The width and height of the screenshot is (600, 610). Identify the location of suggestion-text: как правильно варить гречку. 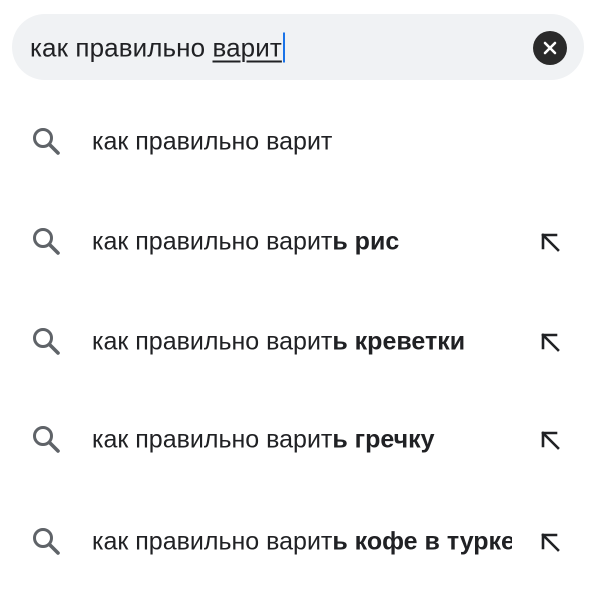
(302, 440).